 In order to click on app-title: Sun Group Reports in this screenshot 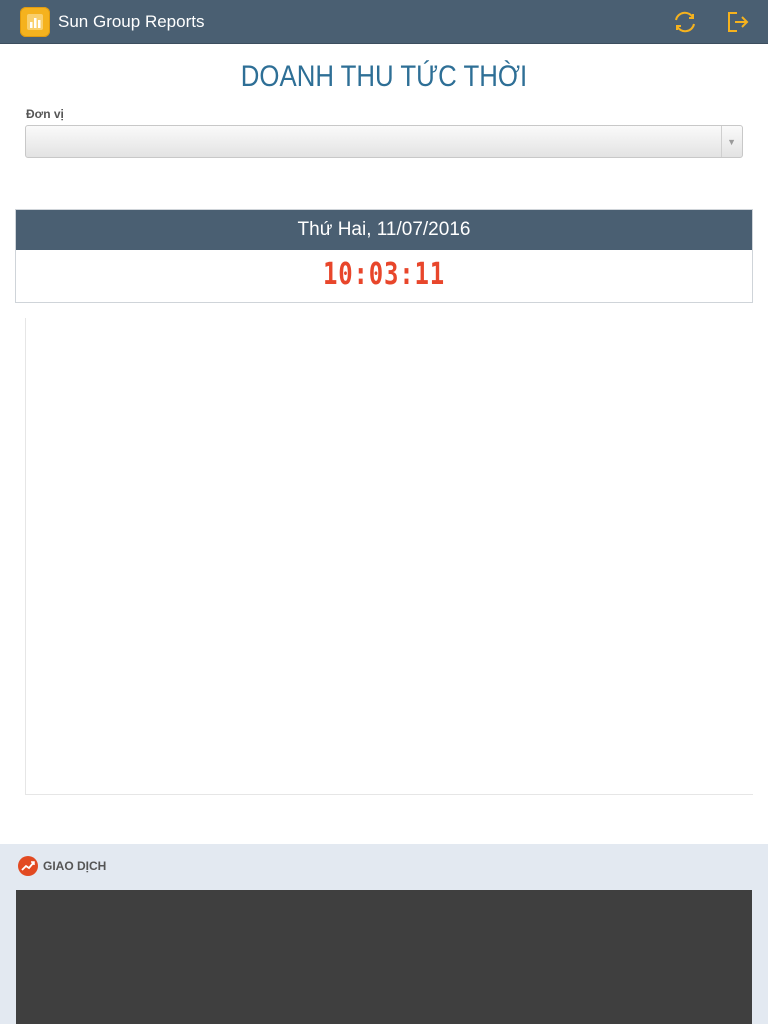, I will do `click(131, 21)`.